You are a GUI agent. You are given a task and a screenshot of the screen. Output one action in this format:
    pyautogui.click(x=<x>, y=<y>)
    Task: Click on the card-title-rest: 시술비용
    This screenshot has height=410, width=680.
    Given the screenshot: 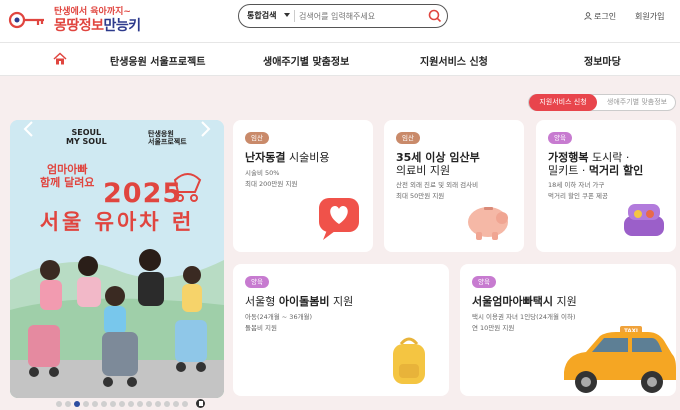 What is the action you would take?
    pyautogui.click(x=307, y=157)
    